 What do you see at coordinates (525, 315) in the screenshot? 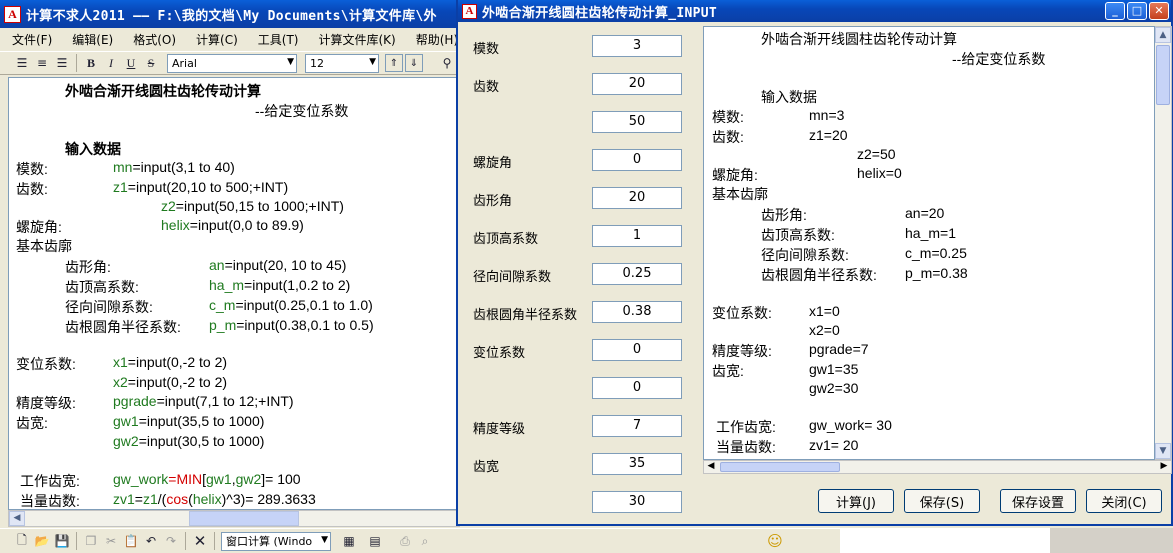
I see `param-label-root-radius: 齿根圆角半径系数` at bounding box center [525, 315].